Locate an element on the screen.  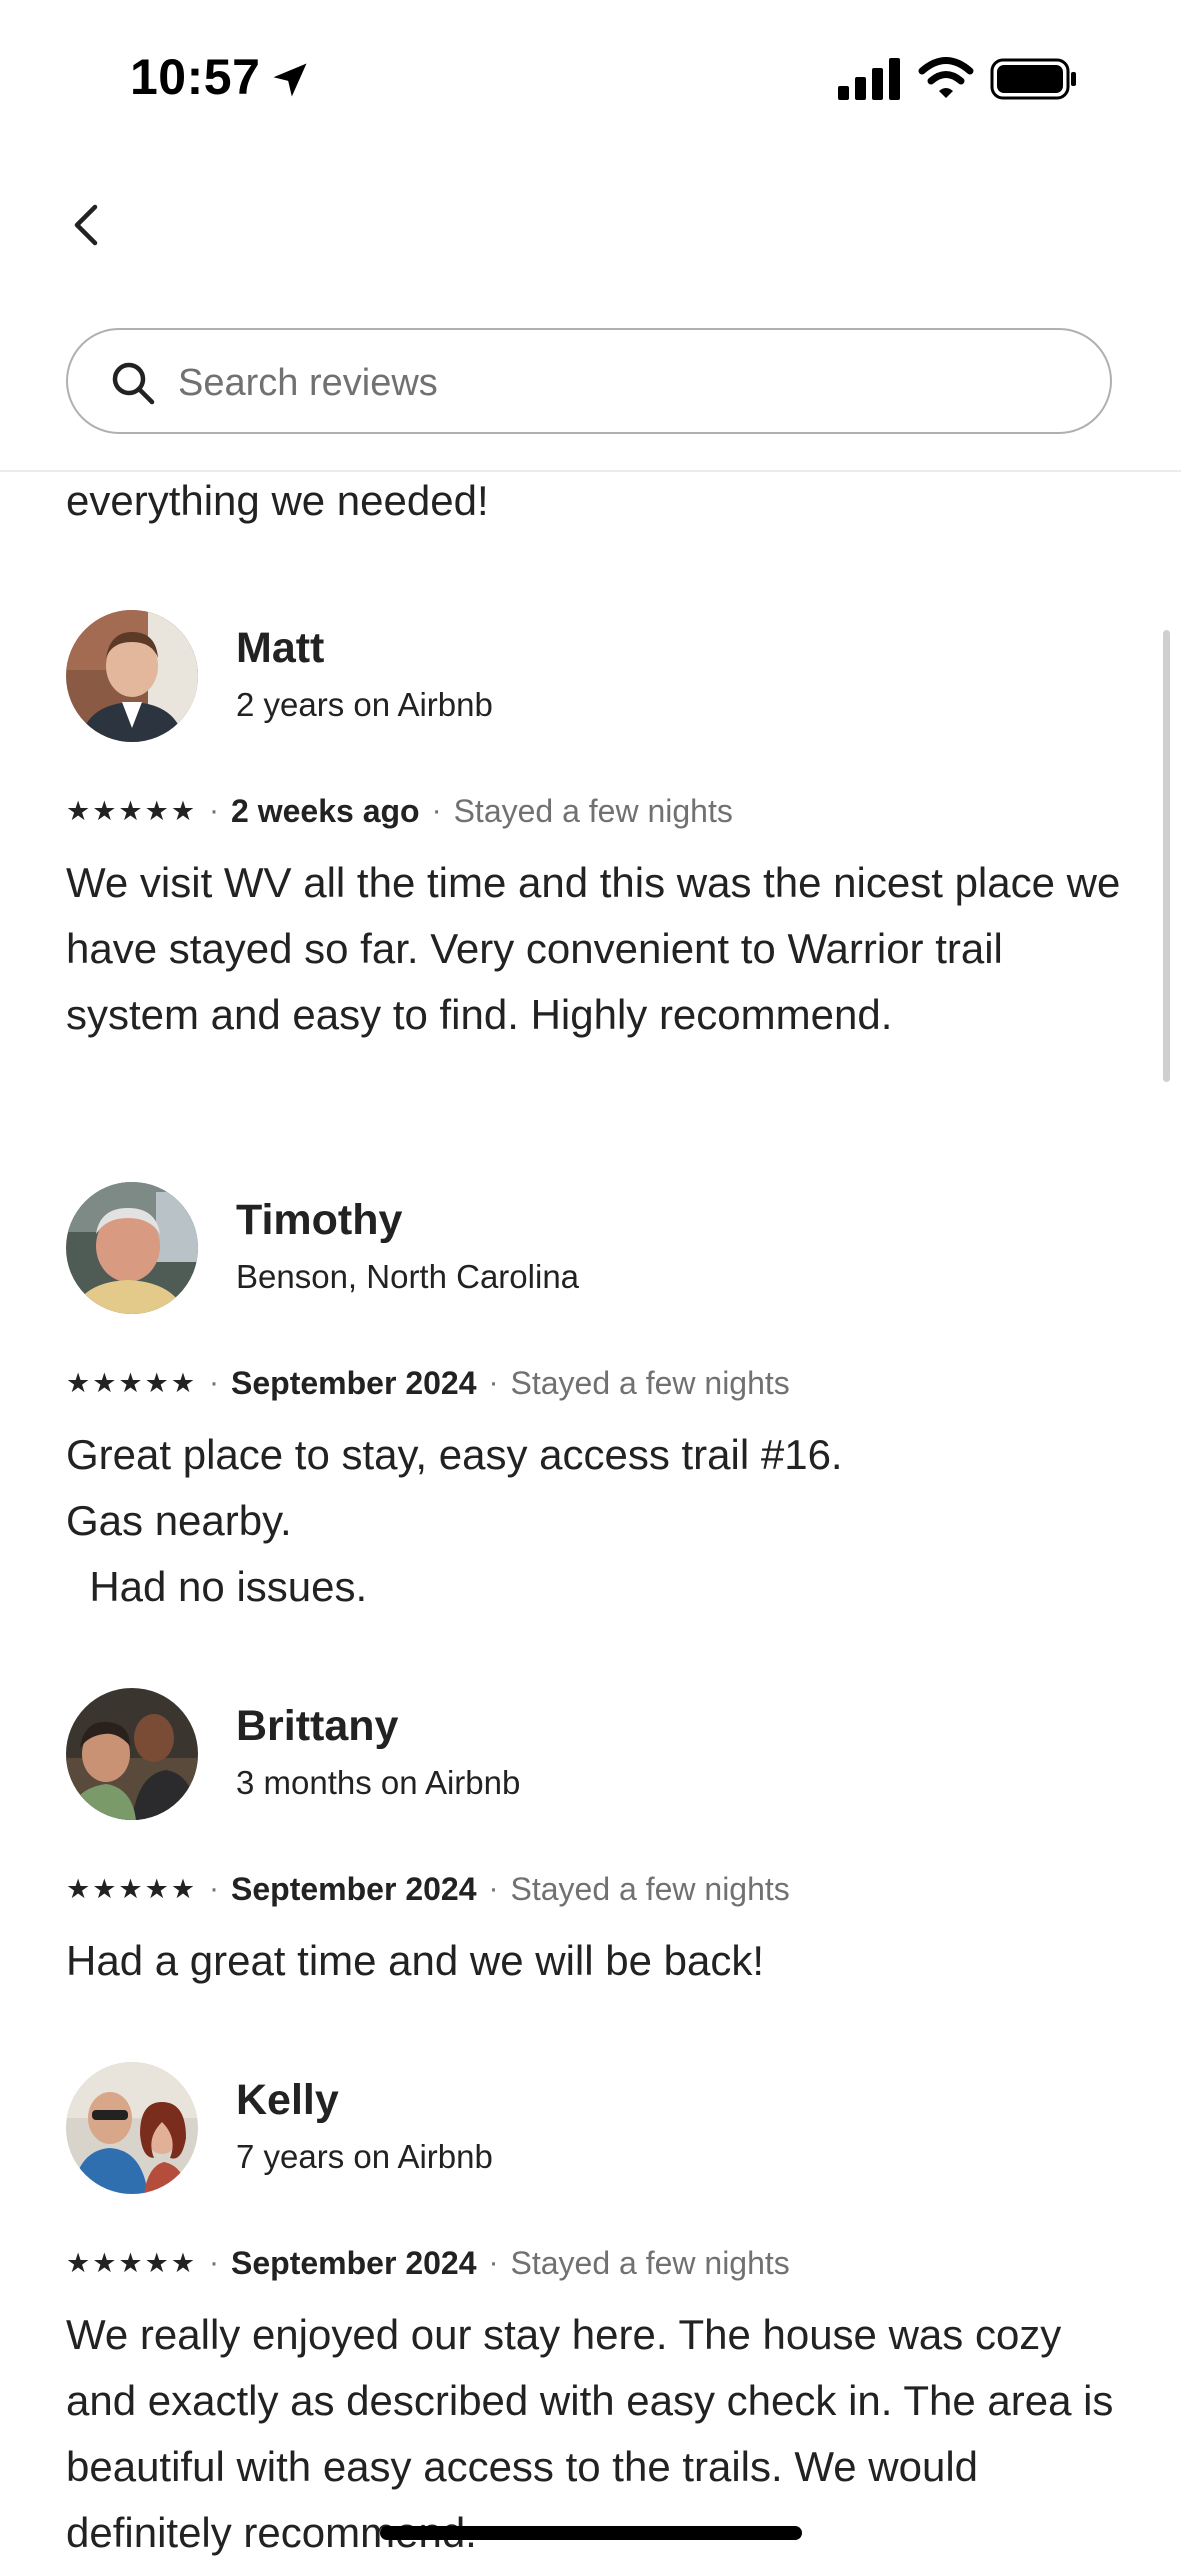
cellular-signal-icon is located at coordinates (869, 79).